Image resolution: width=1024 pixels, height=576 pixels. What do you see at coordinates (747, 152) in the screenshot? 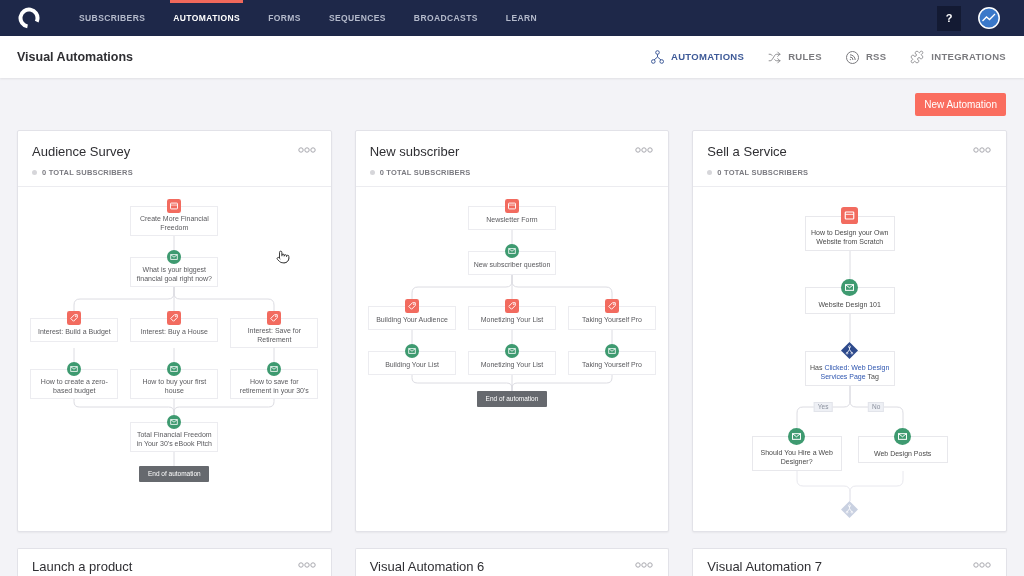
I see `card-title: Sell a Service` at bounding box center [747, 152].